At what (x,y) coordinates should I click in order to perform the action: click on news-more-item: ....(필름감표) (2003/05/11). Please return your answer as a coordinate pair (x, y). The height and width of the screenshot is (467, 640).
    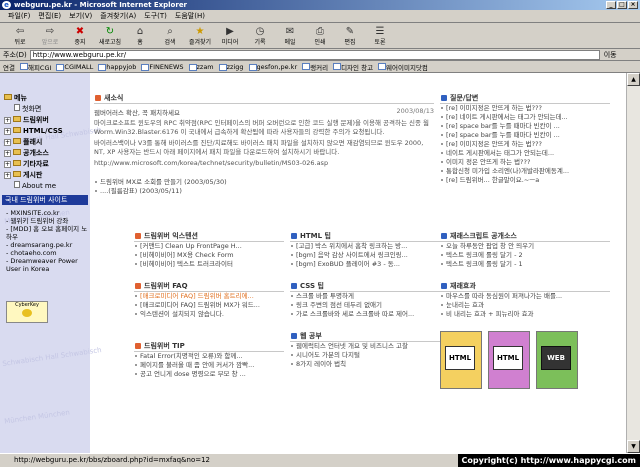
    Looking at the image, I should click on (264, 191).